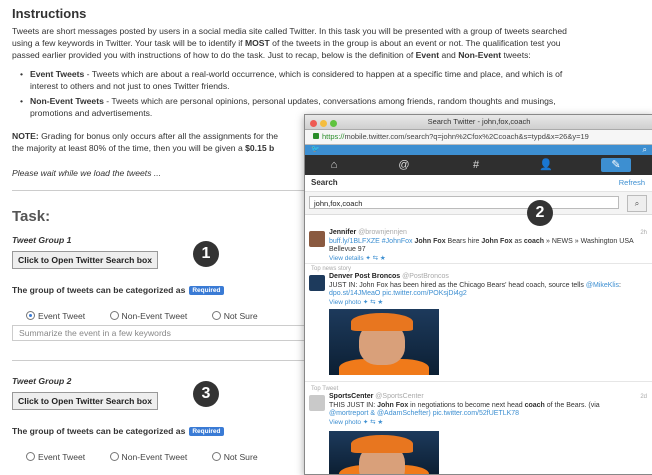  What do you see at coordinates (313, 123) in the screenshot?
I see `close-window-icon` at bounding box center [313, 123].